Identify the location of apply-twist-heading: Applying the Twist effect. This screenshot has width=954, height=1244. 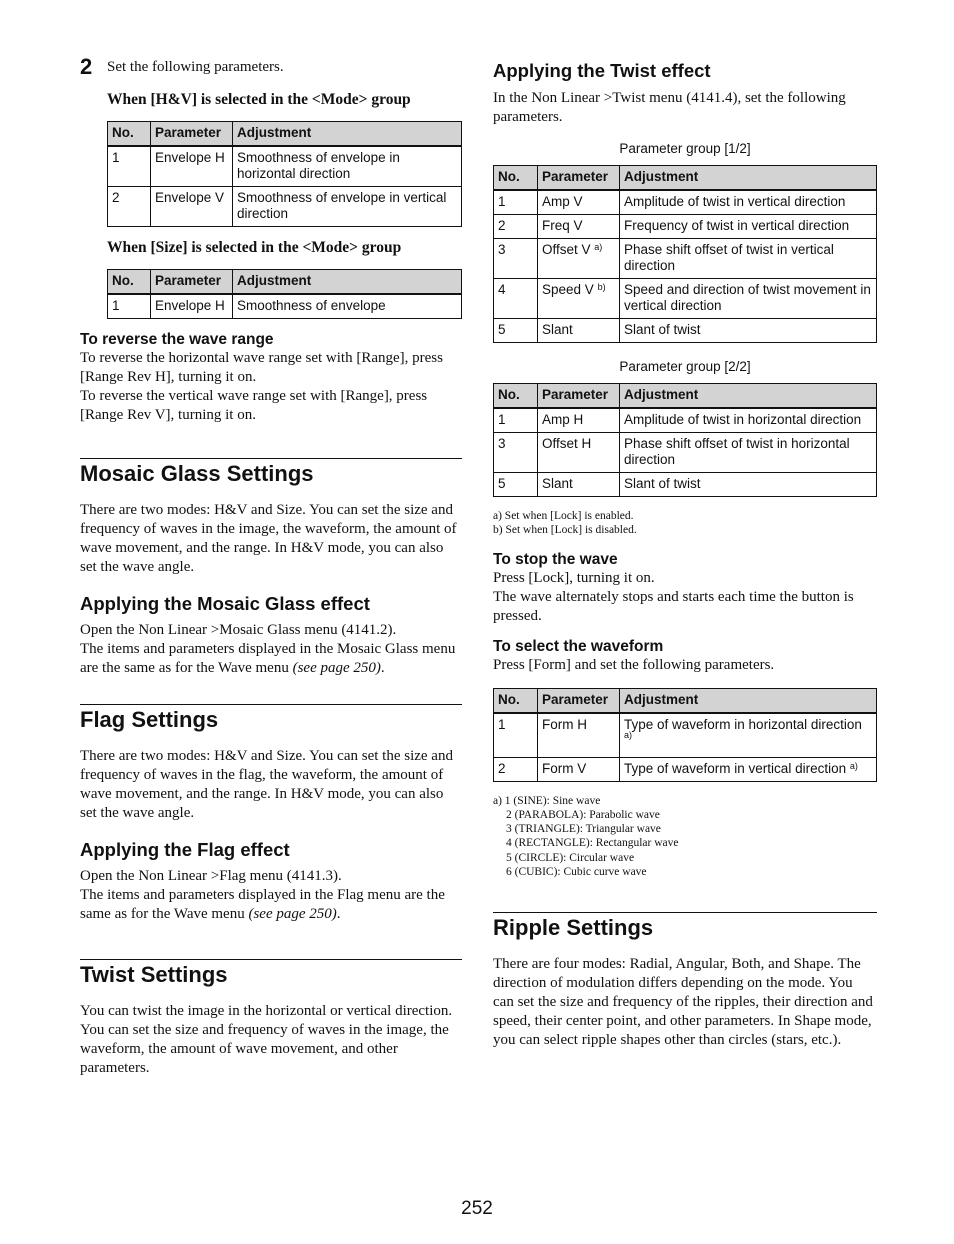
(602, 70).